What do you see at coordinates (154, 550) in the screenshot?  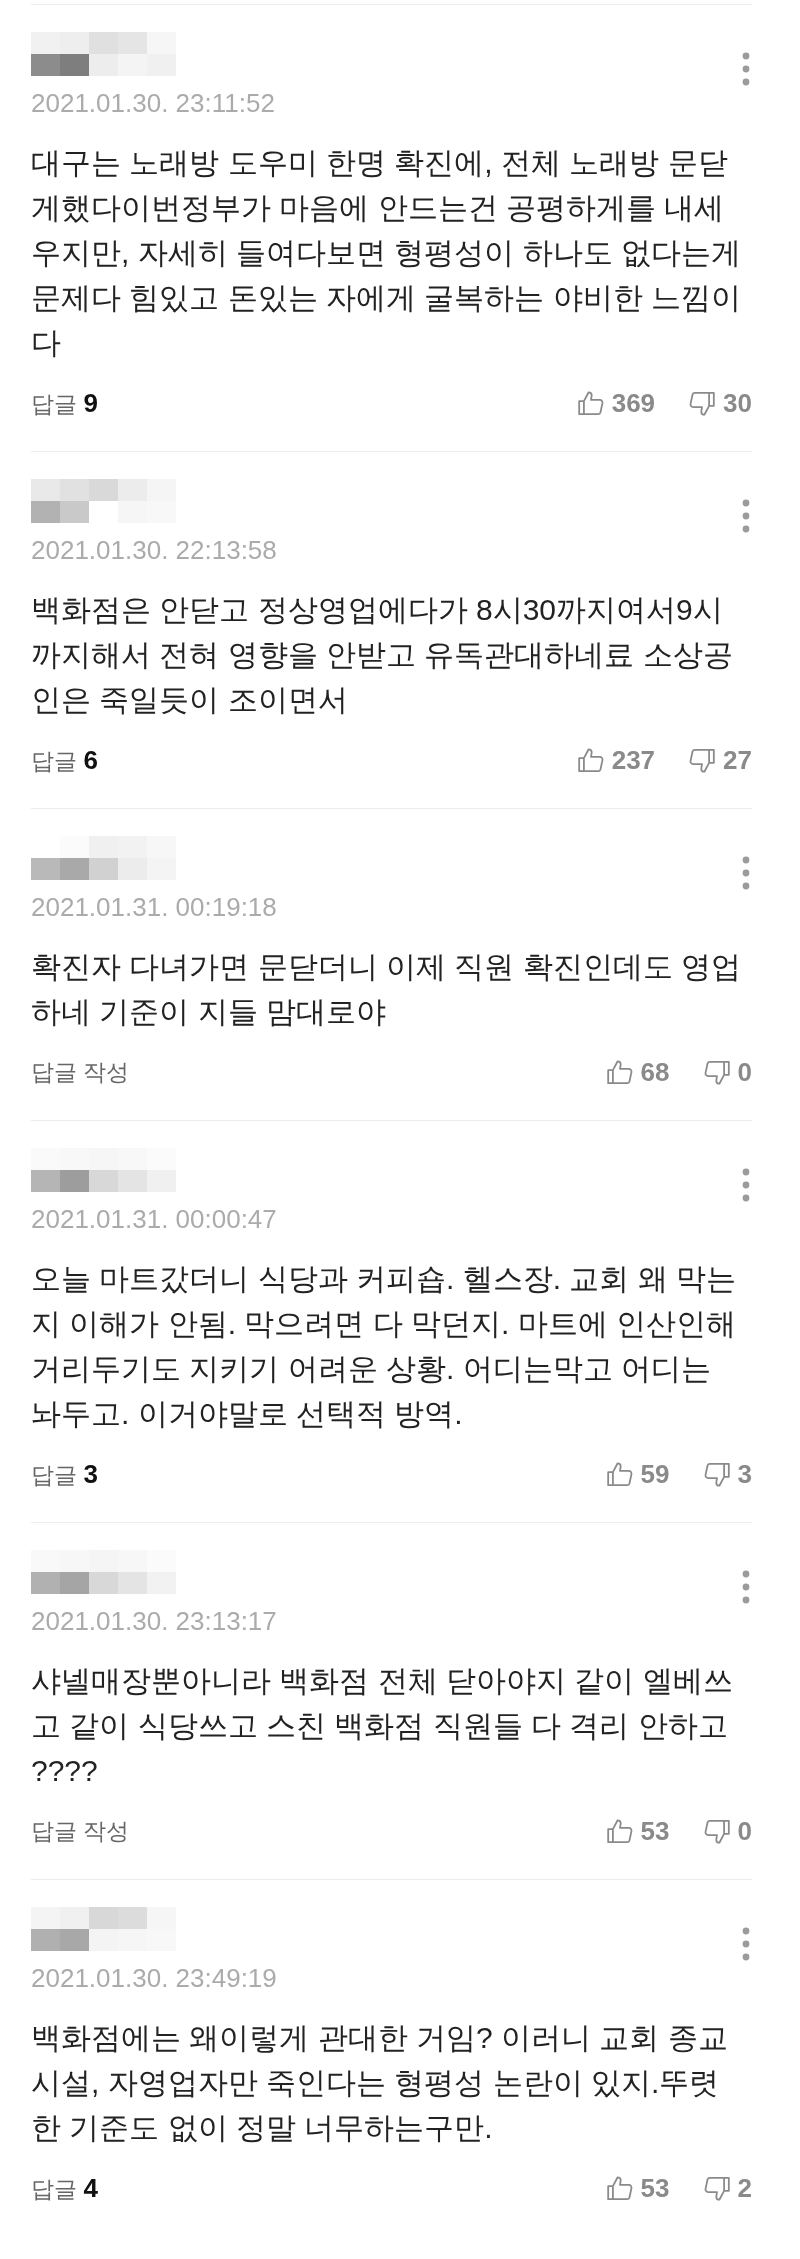 I see `comment-date: 2021.01.30. 22:13:58` at bounding box center [154, 550].